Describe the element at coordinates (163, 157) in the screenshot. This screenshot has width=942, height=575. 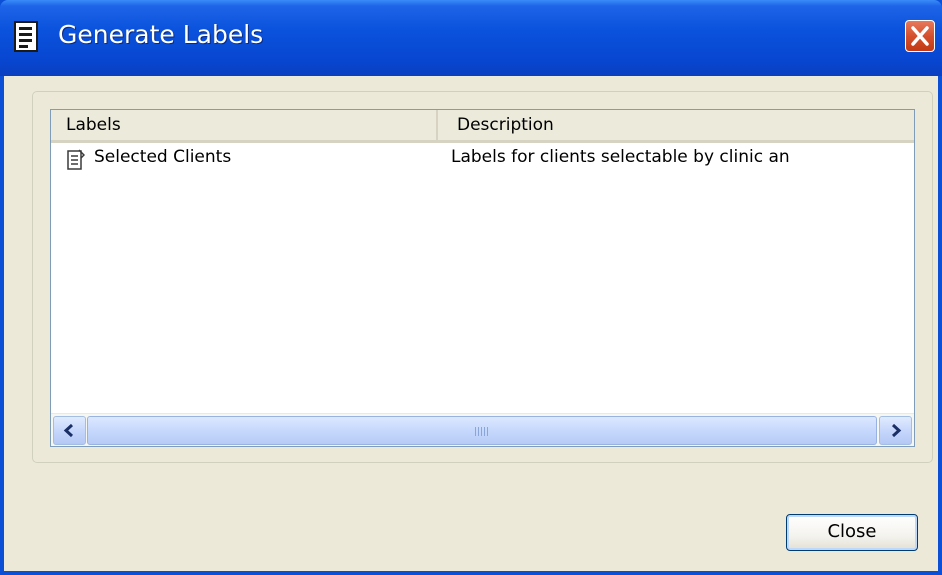
I see `row-label: Selected Clients` at that location.